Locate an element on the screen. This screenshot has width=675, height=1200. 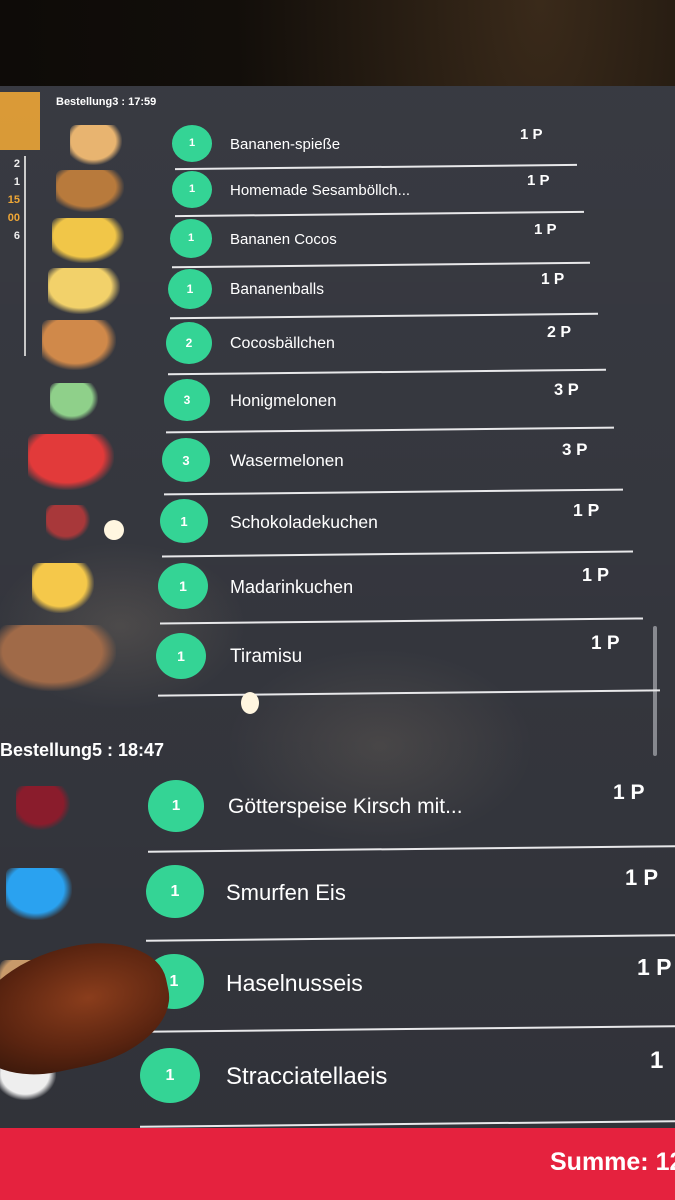
sidebar-stats: 2 1 15 00 6 is located at coordinates (13, 256).